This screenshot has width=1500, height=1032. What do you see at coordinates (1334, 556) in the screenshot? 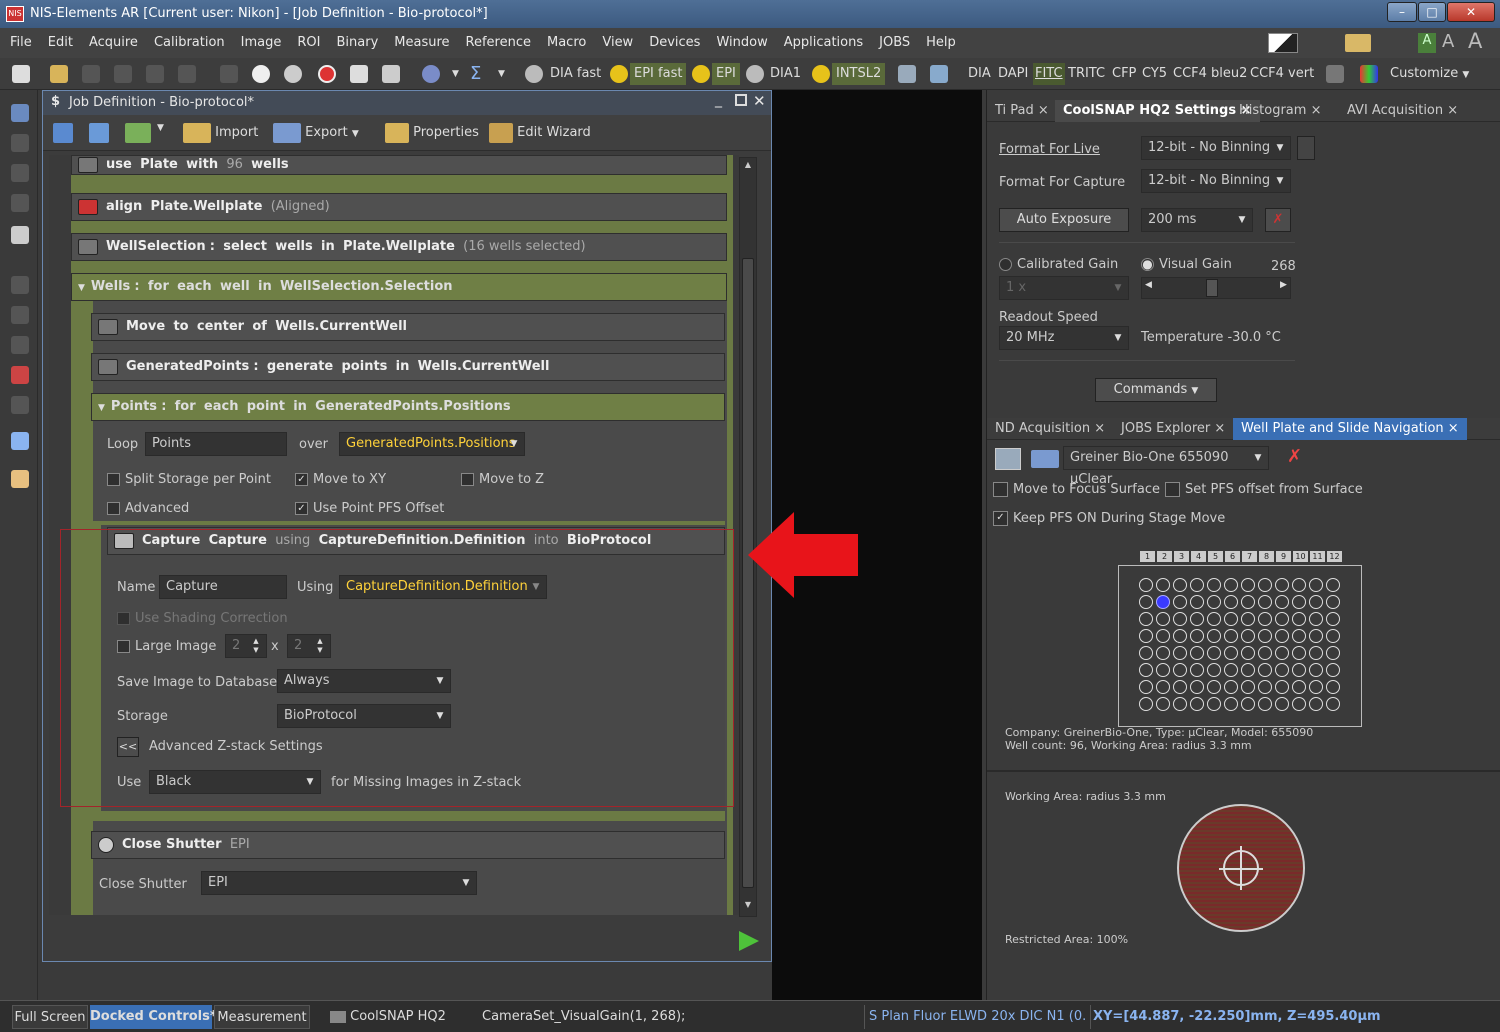
I see `column-label: 12` at bounding box center [1334, 556].